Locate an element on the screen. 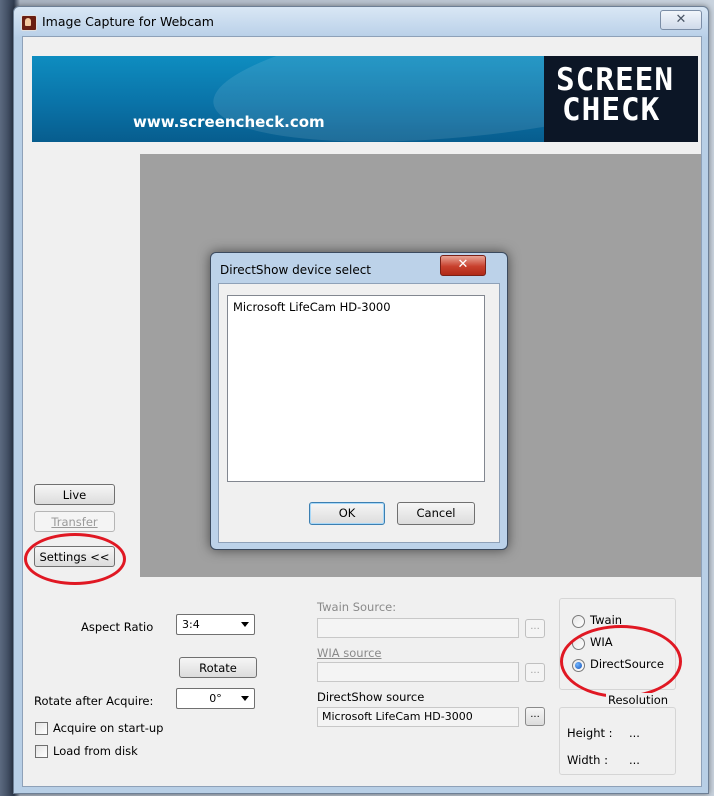 The image size is (714, 796). settings-highlight-ellipse is located at coordinates (75, 559).